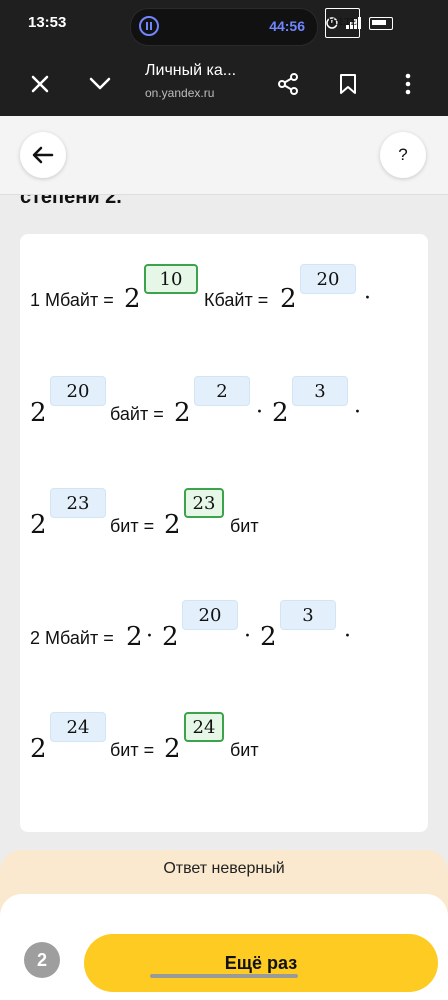 Image resolution: width=448 pixels, height=1000 pixels. I want to click on close-icon, so click(40, 84).